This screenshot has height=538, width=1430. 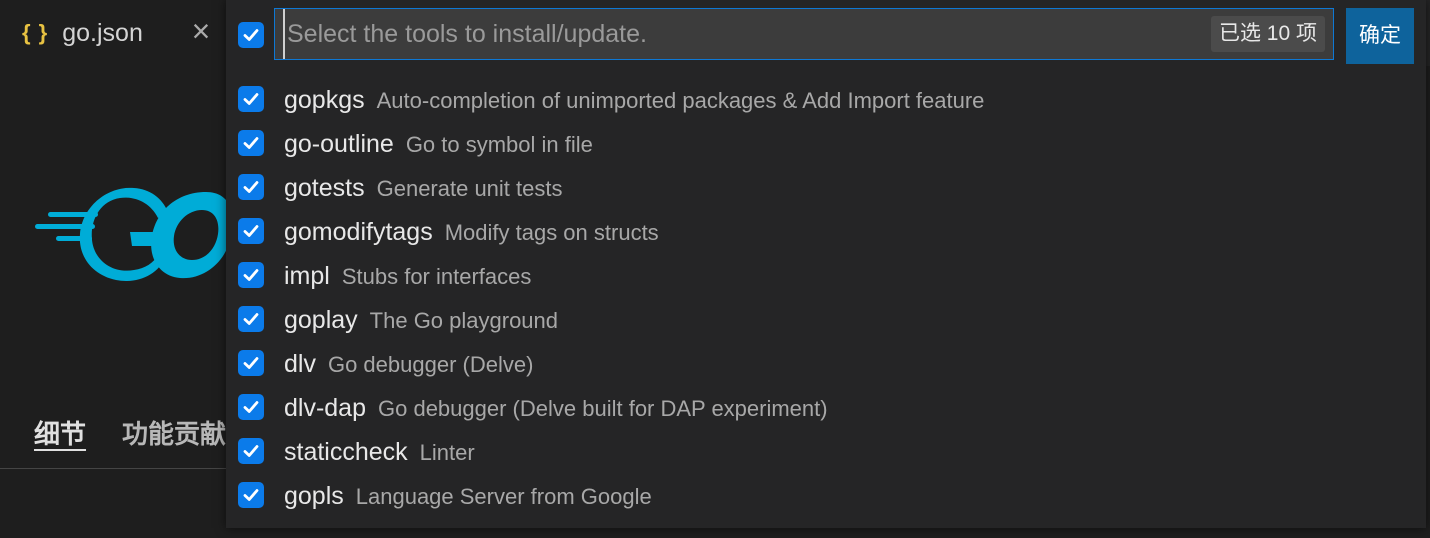 I want to click on selected-count-badge: 已选 10 项, so click(x=1267, y=34).